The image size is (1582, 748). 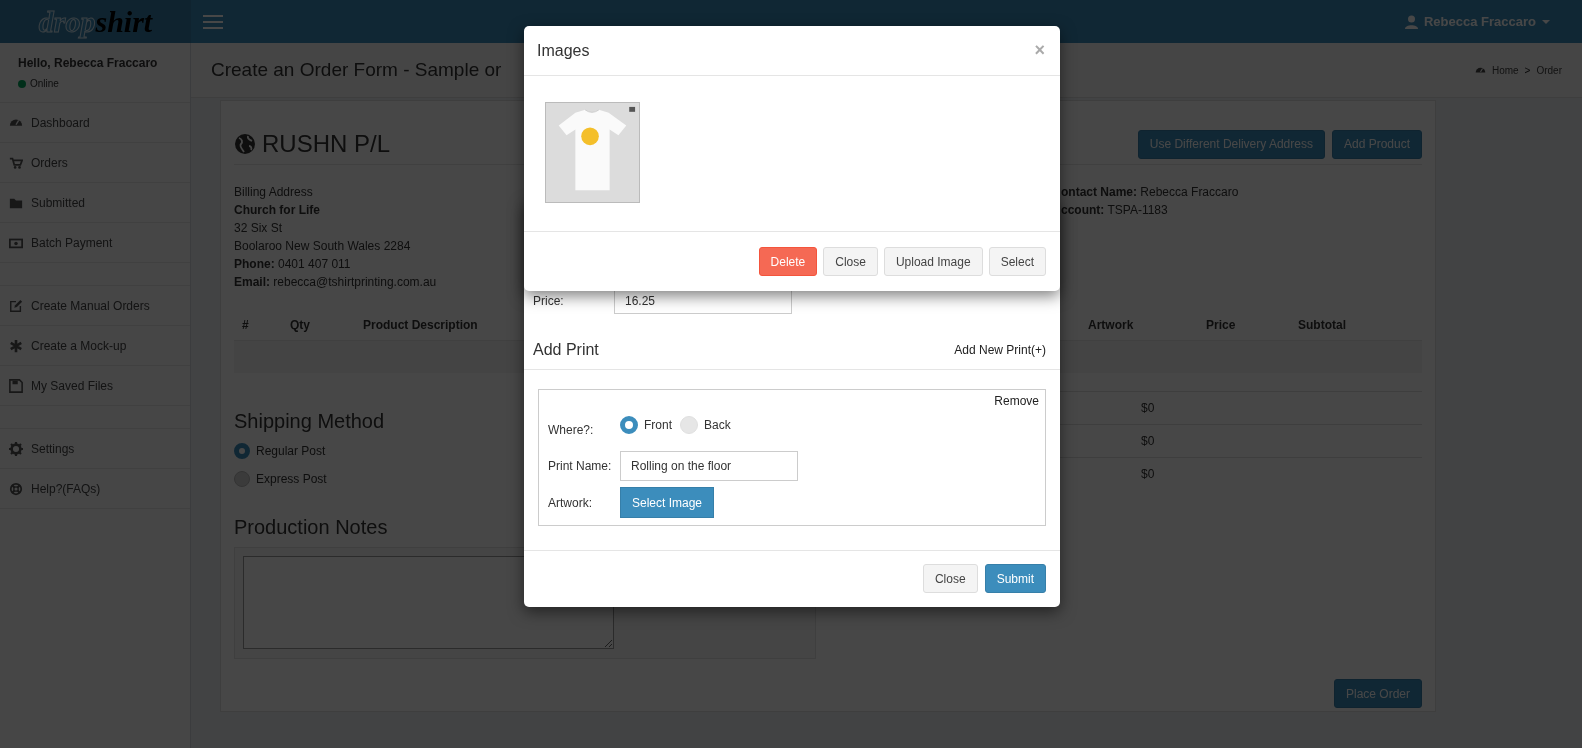 What do you see at coordinates (335, 282) in the screenshot?
I see `contact-detail: Email: rebecca@tshirtprinting.com.au` at bounding box center [335, 282].